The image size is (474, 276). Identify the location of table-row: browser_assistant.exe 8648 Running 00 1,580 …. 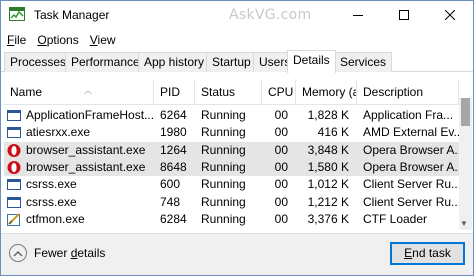
(231, 167).